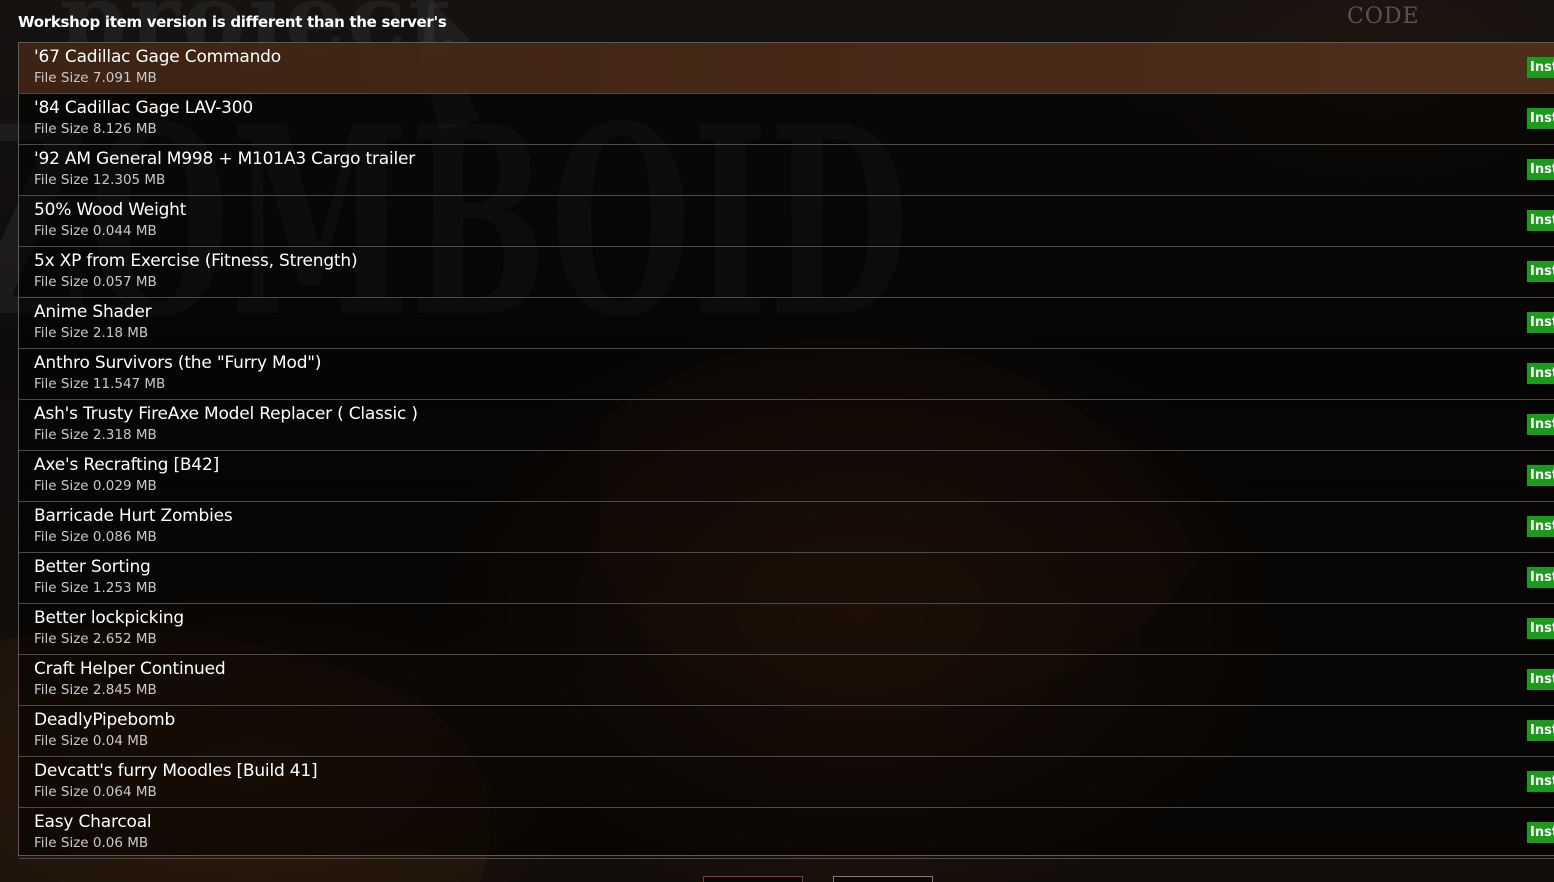 The width and height of the screenshot is (1554, 882). Describe the element at coordinates (133, 516) in the screenshot. I see `mod-name: Barricade Hurt Zombies` at that location.